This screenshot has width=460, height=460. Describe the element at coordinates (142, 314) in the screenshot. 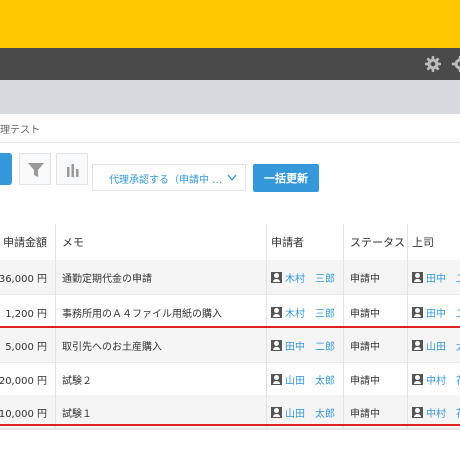

I see `memo-cell: 事務所用のＡ４ファイル用紙の購入` at that location.